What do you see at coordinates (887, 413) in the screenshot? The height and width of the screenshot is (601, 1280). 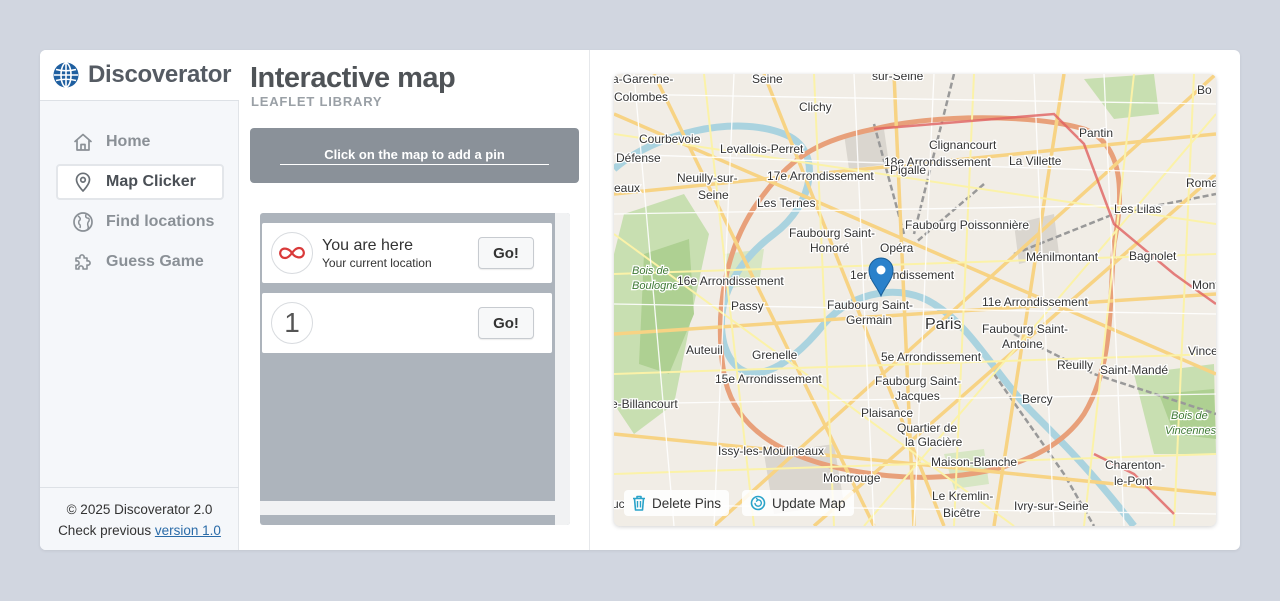 I see `map-place-label: Plaisance` at bounding box center [887, 413].